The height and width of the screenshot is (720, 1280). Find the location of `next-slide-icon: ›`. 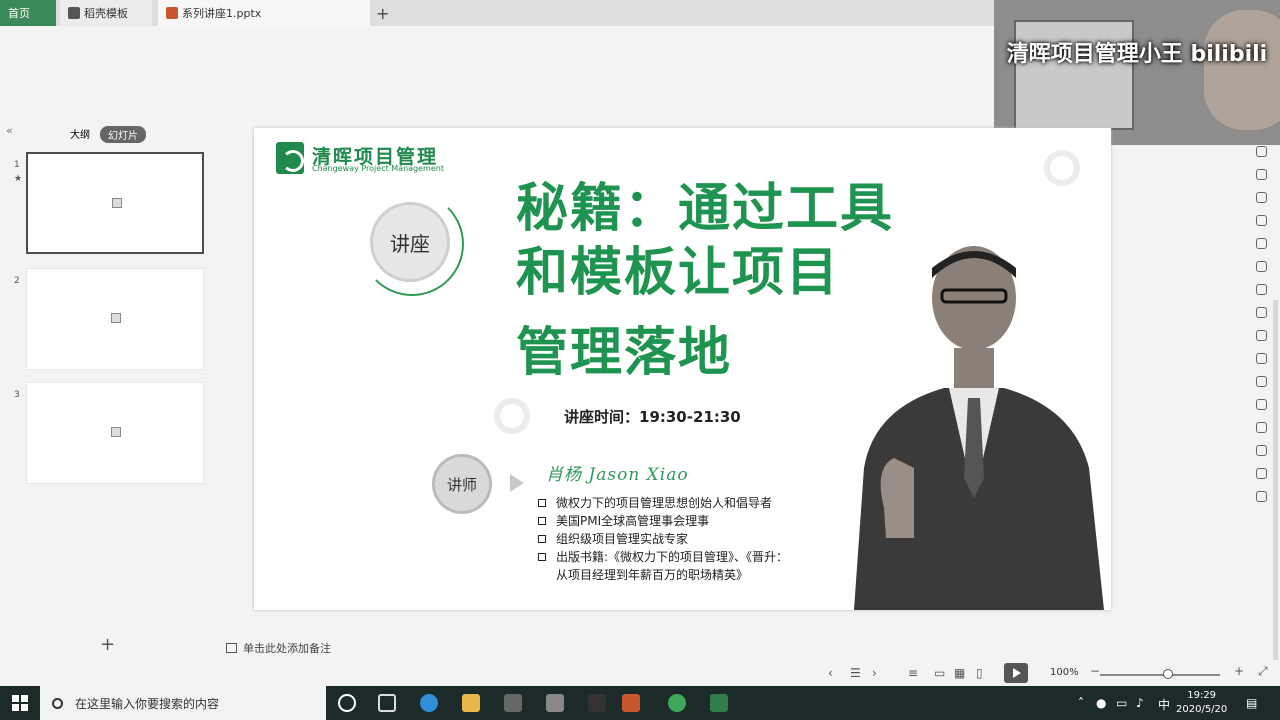

next-slide-icon: › is located at coordinates (874, 673).